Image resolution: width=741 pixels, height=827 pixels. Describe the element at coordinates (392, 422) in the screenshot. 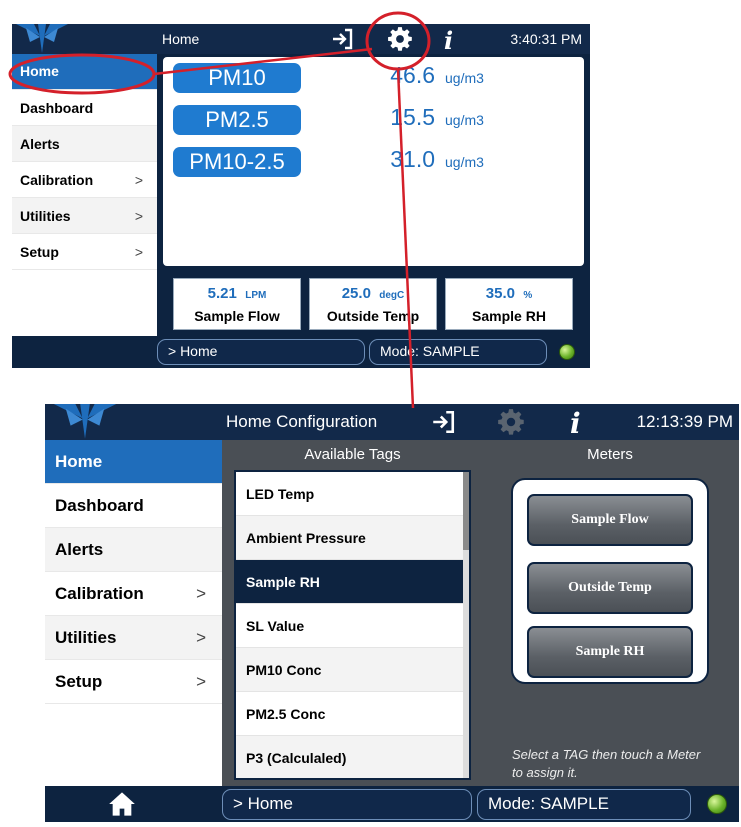

I see `header-bar: Home Configuration i 12:13:39 PM` at that location.